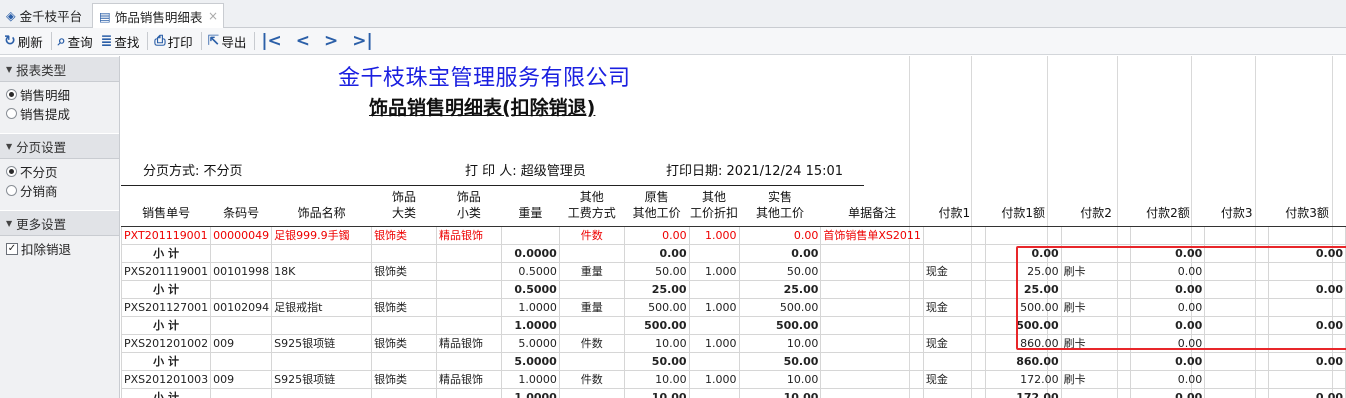 Image resolution: width=1346 pixels, height=398 pixels. What do you see at coordinates (484, 78) in the screenshot?
I see `company-name: 金千枝珠宝管理服务有限公司` at bounding box center [484, 78].